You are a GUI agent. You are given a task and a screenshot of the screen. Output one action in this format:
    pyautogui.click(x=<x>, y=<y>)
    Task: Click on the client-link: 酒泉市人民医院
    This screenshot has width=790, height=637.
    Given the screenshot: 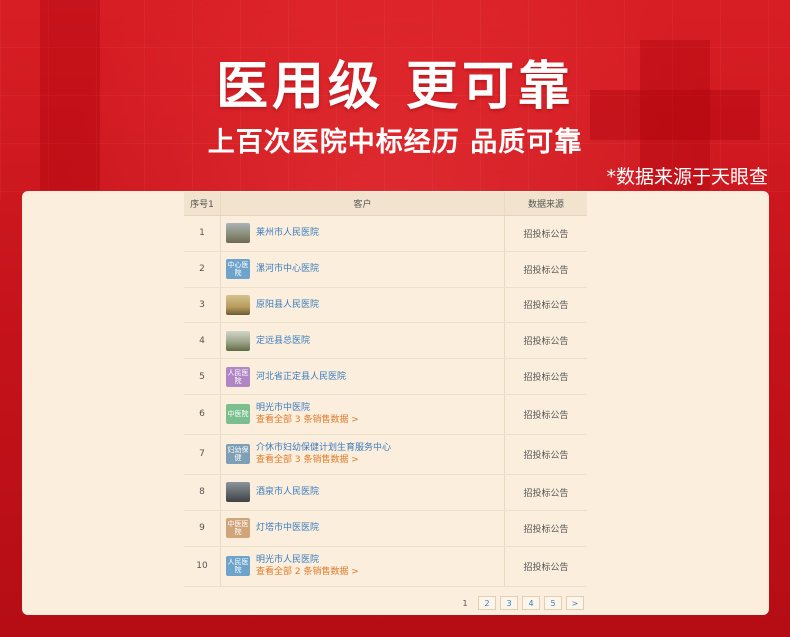 What is the action you would take?
    pyautogui.click(x=287, y=492)
    